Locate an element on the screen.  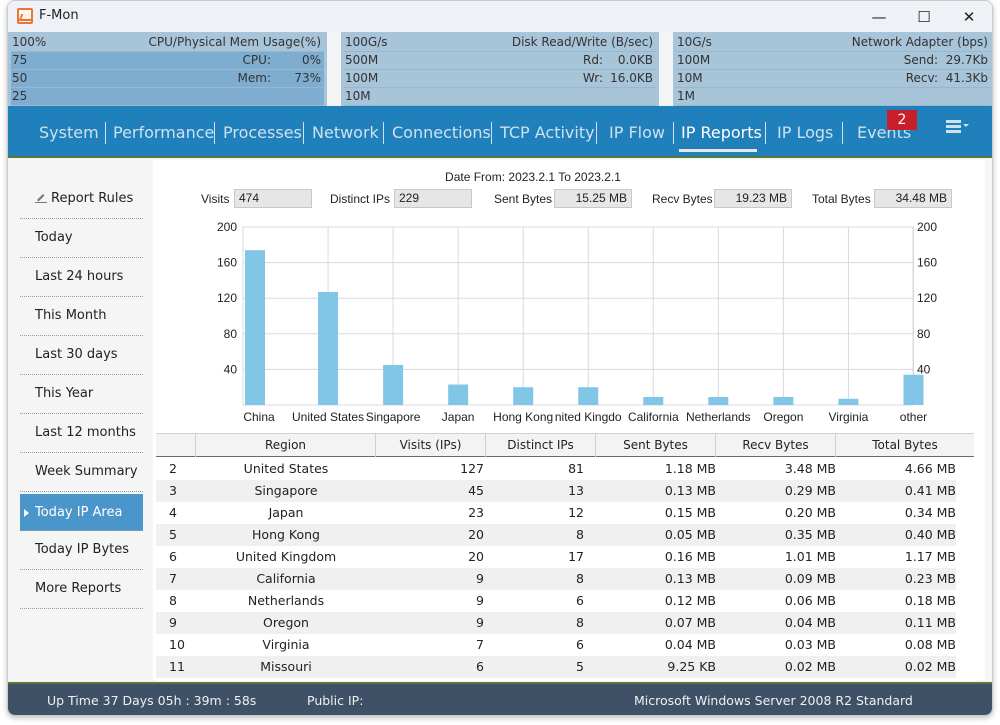
table-row: 2 United States 127 81 1.18 MB 3.48 MB 4.66 MB is located at coordinates (556, 469).